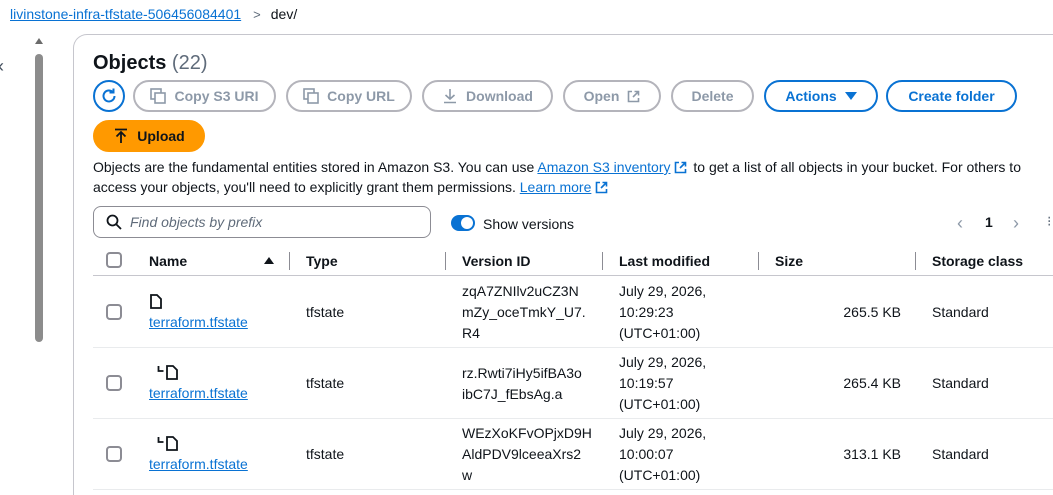  I want to click on column-header-version-id: Version ID, so click(496, 261).